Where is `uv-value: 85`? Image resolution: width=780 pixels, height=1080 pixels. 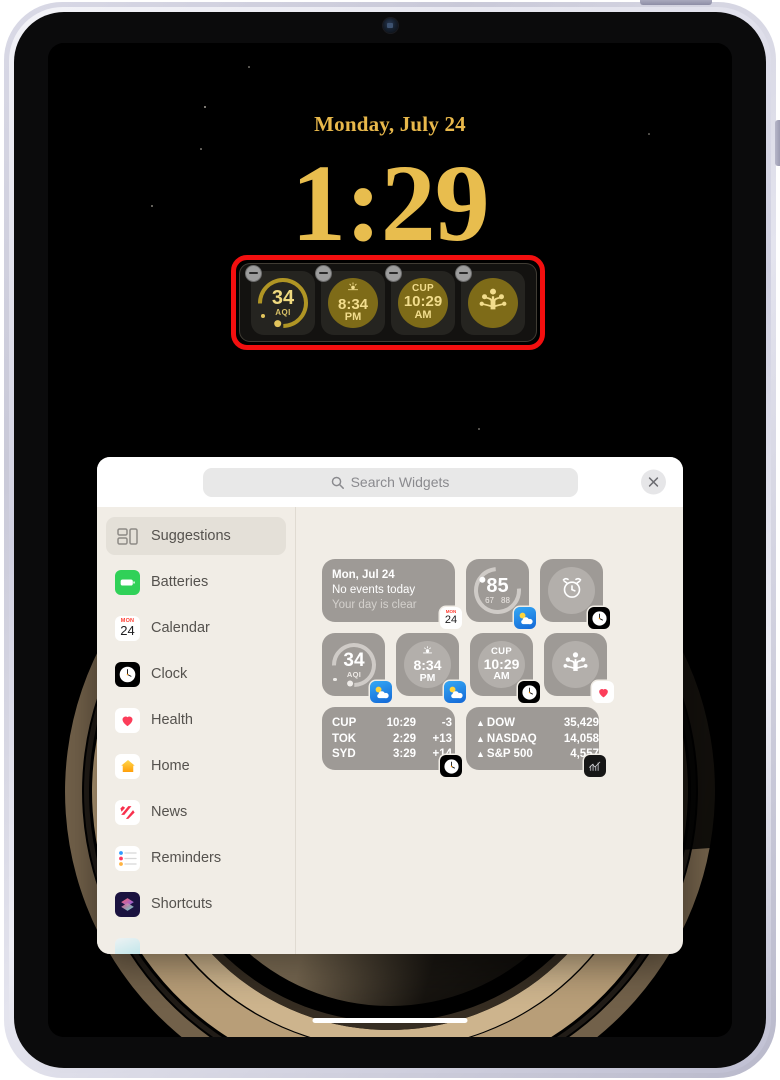 uv-value: 85 is located at coordinates (497, 585).